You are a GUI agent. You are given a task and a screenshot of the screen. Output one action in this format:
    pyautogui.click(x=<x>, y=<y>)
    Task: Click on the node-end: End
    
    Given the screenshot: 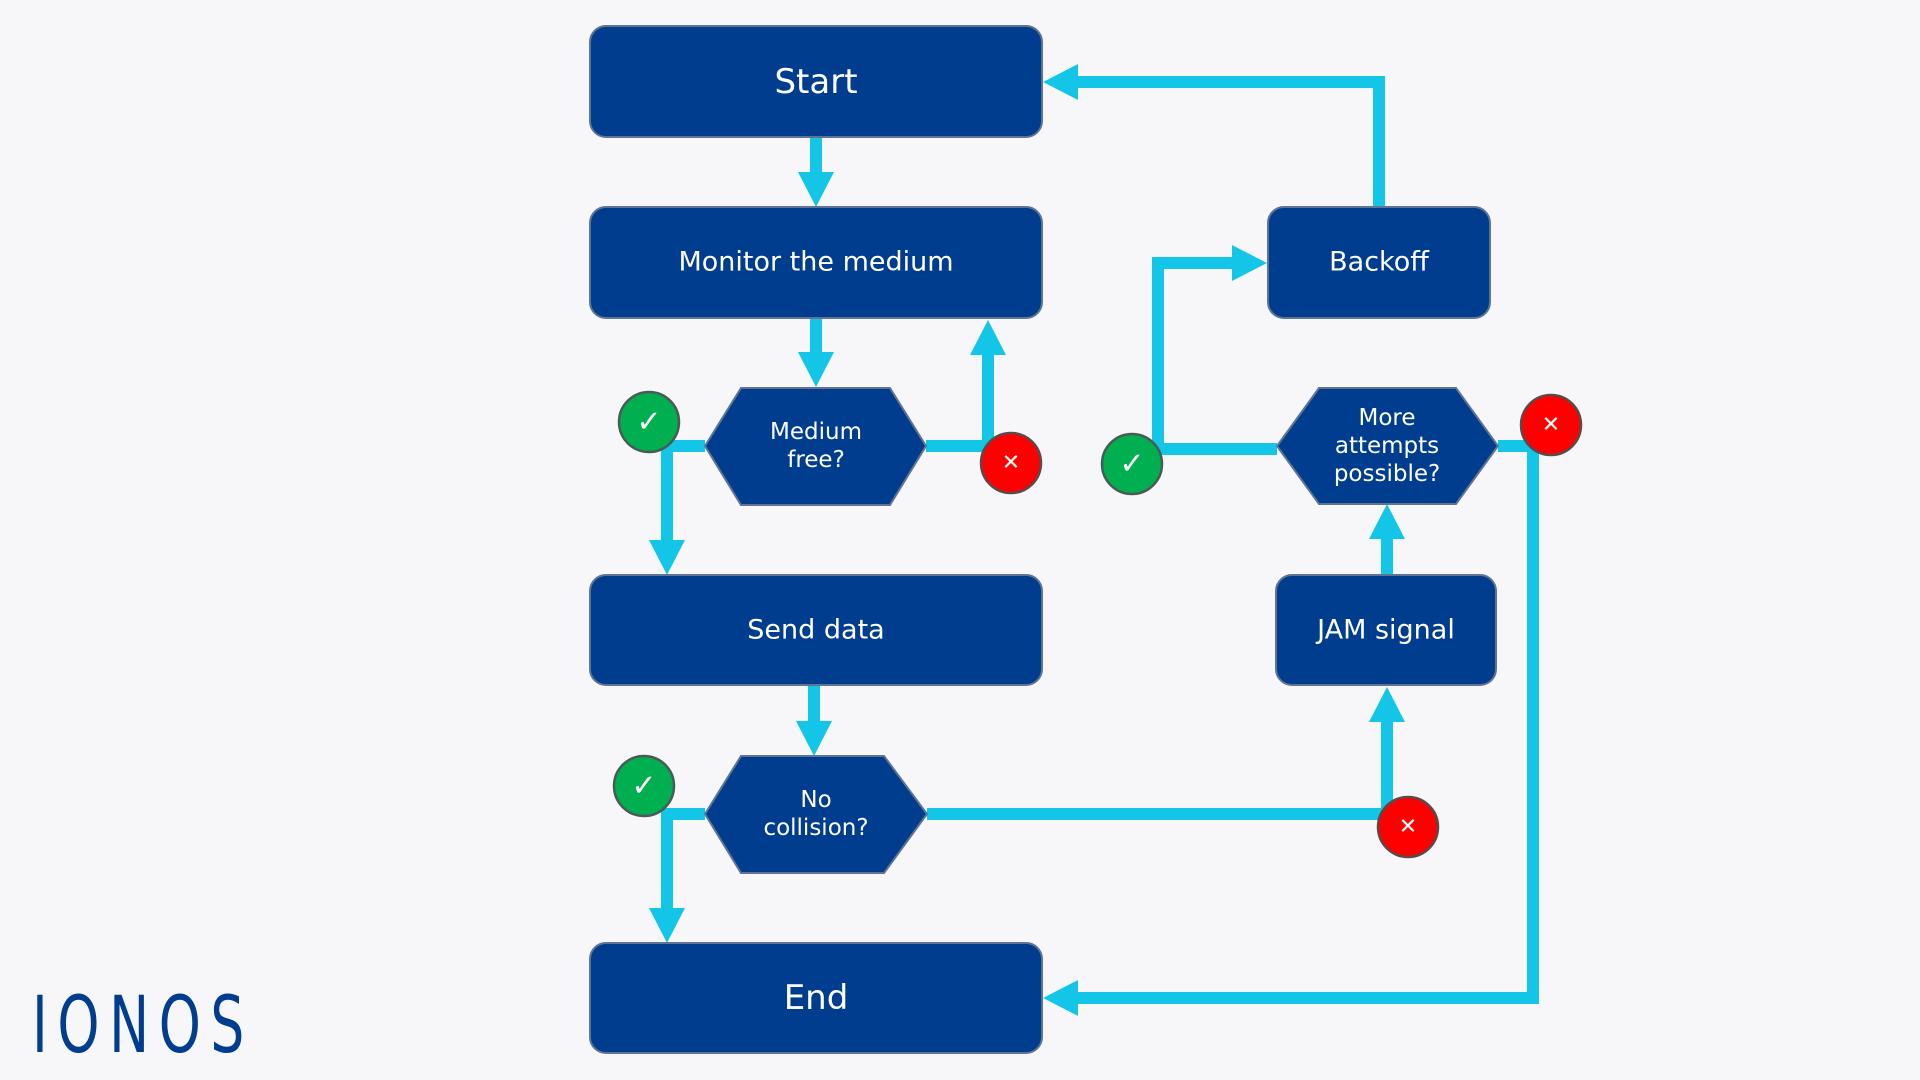 What is the action you would take?
    pyautogui.click(x=816, y=998)
    